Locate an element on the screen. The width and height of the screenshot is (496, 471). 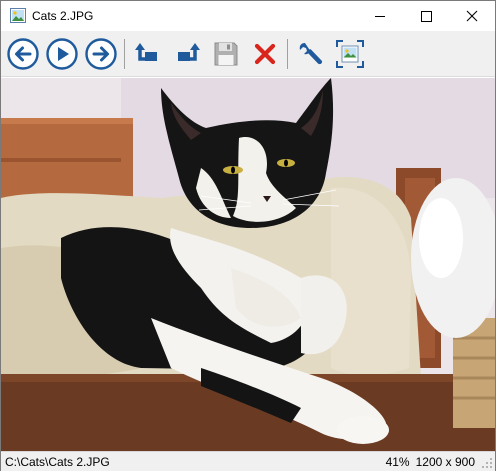
play-circle-icon is located at coordinates (62, 54).